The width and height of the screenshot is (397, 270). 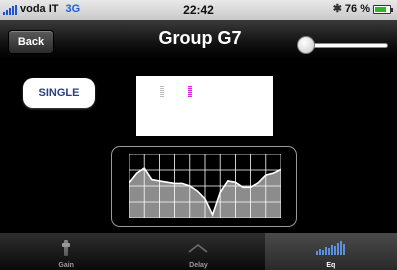 I want to click on volume-slider, so click(x=342, y=45).